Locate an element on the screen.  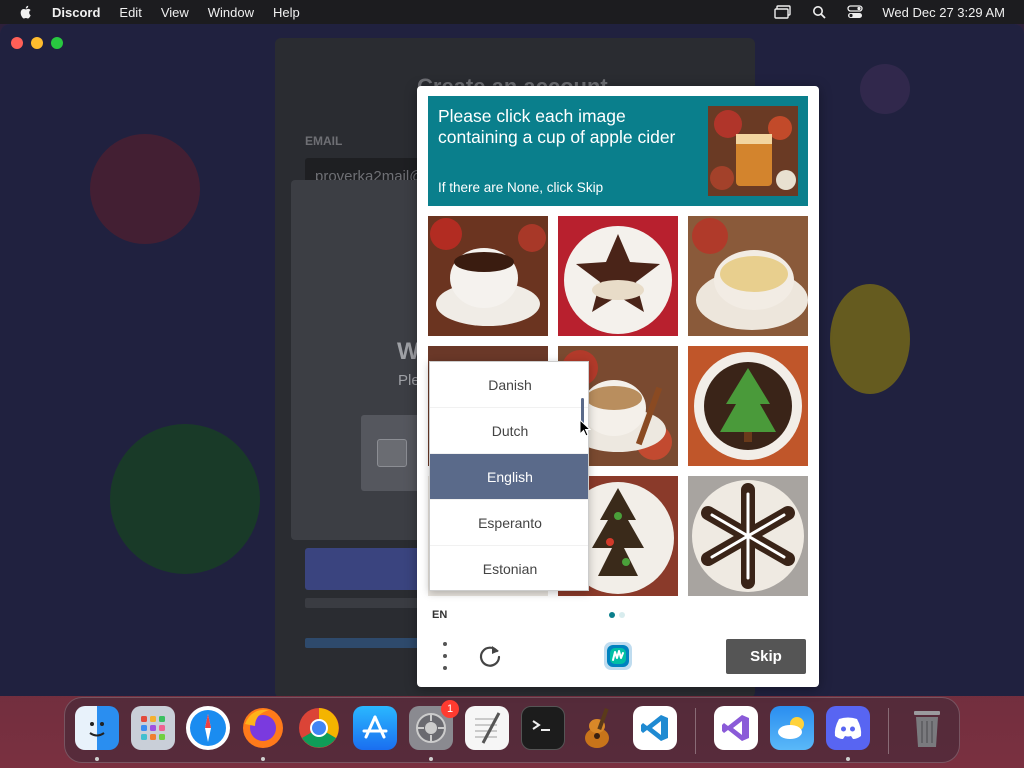
window-controls is located at coordinates (41, 43).